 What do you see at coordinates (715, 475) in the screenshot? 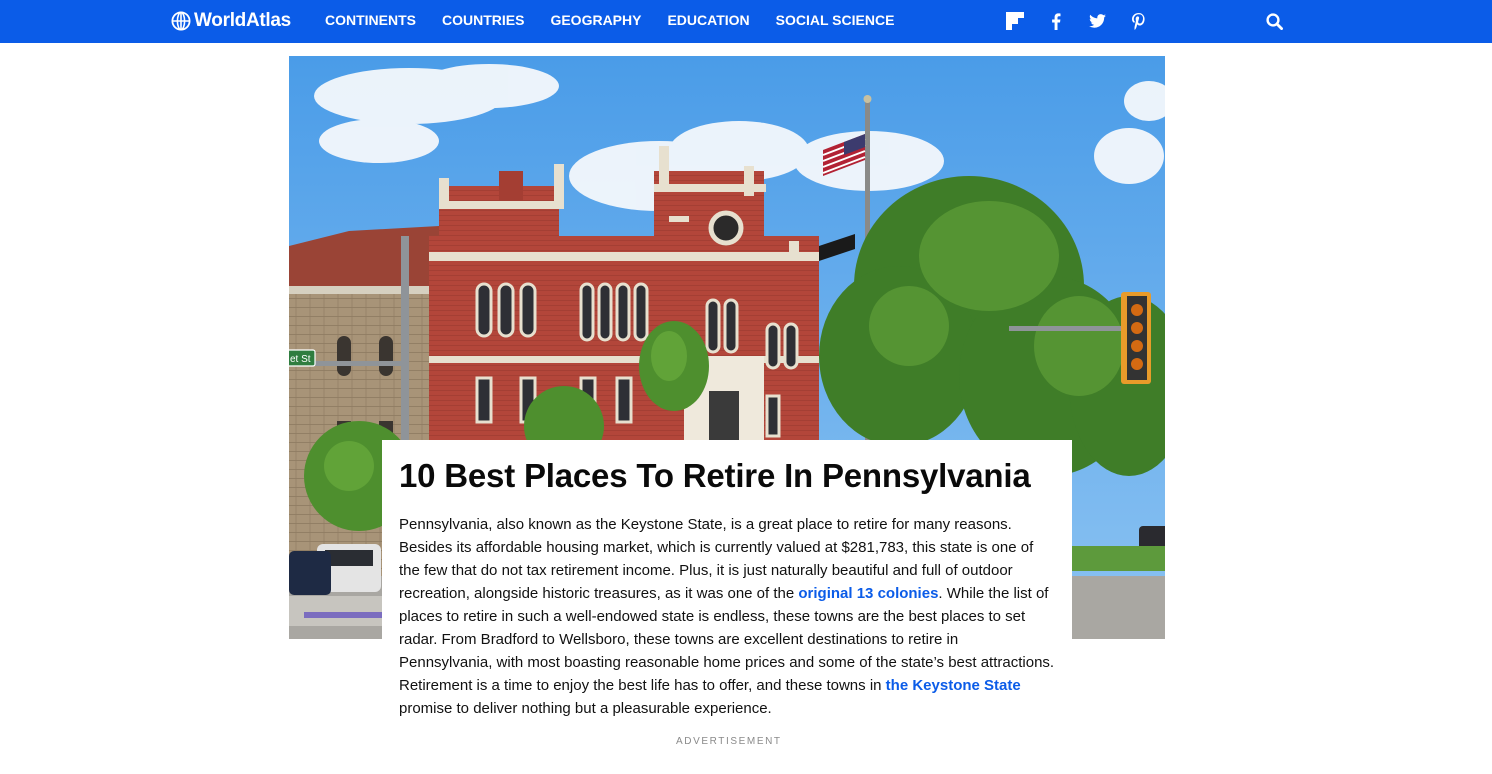
I see `article-title: 10 Best Places To Retire In Pennsylvania` at bounding box center [715, 475].